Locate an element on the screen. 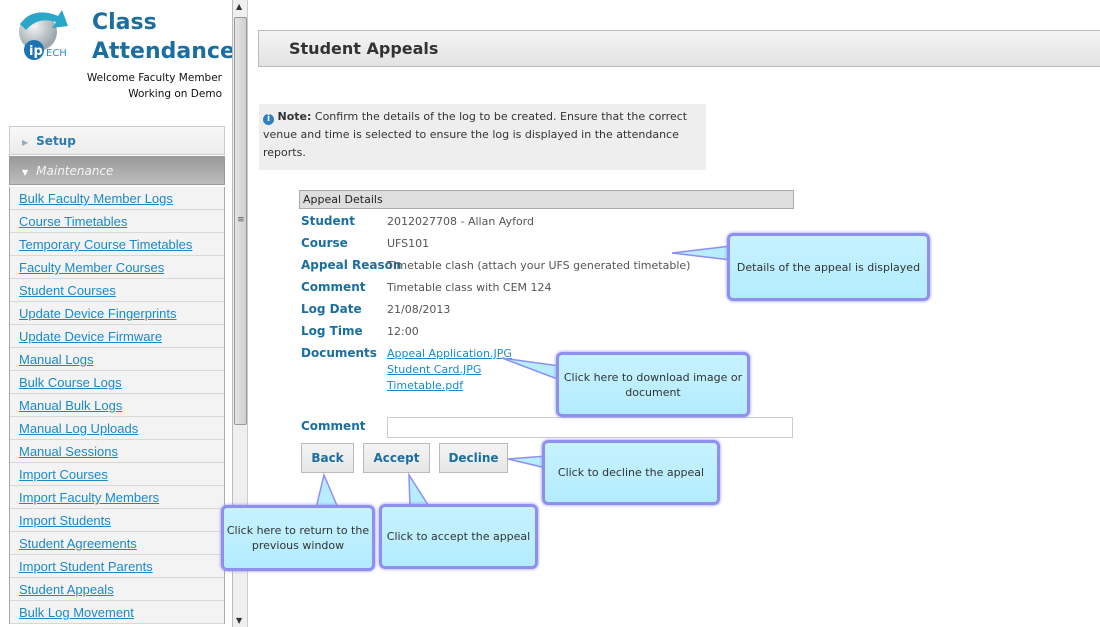  info-icon: i is located at coordinates (268, 119).